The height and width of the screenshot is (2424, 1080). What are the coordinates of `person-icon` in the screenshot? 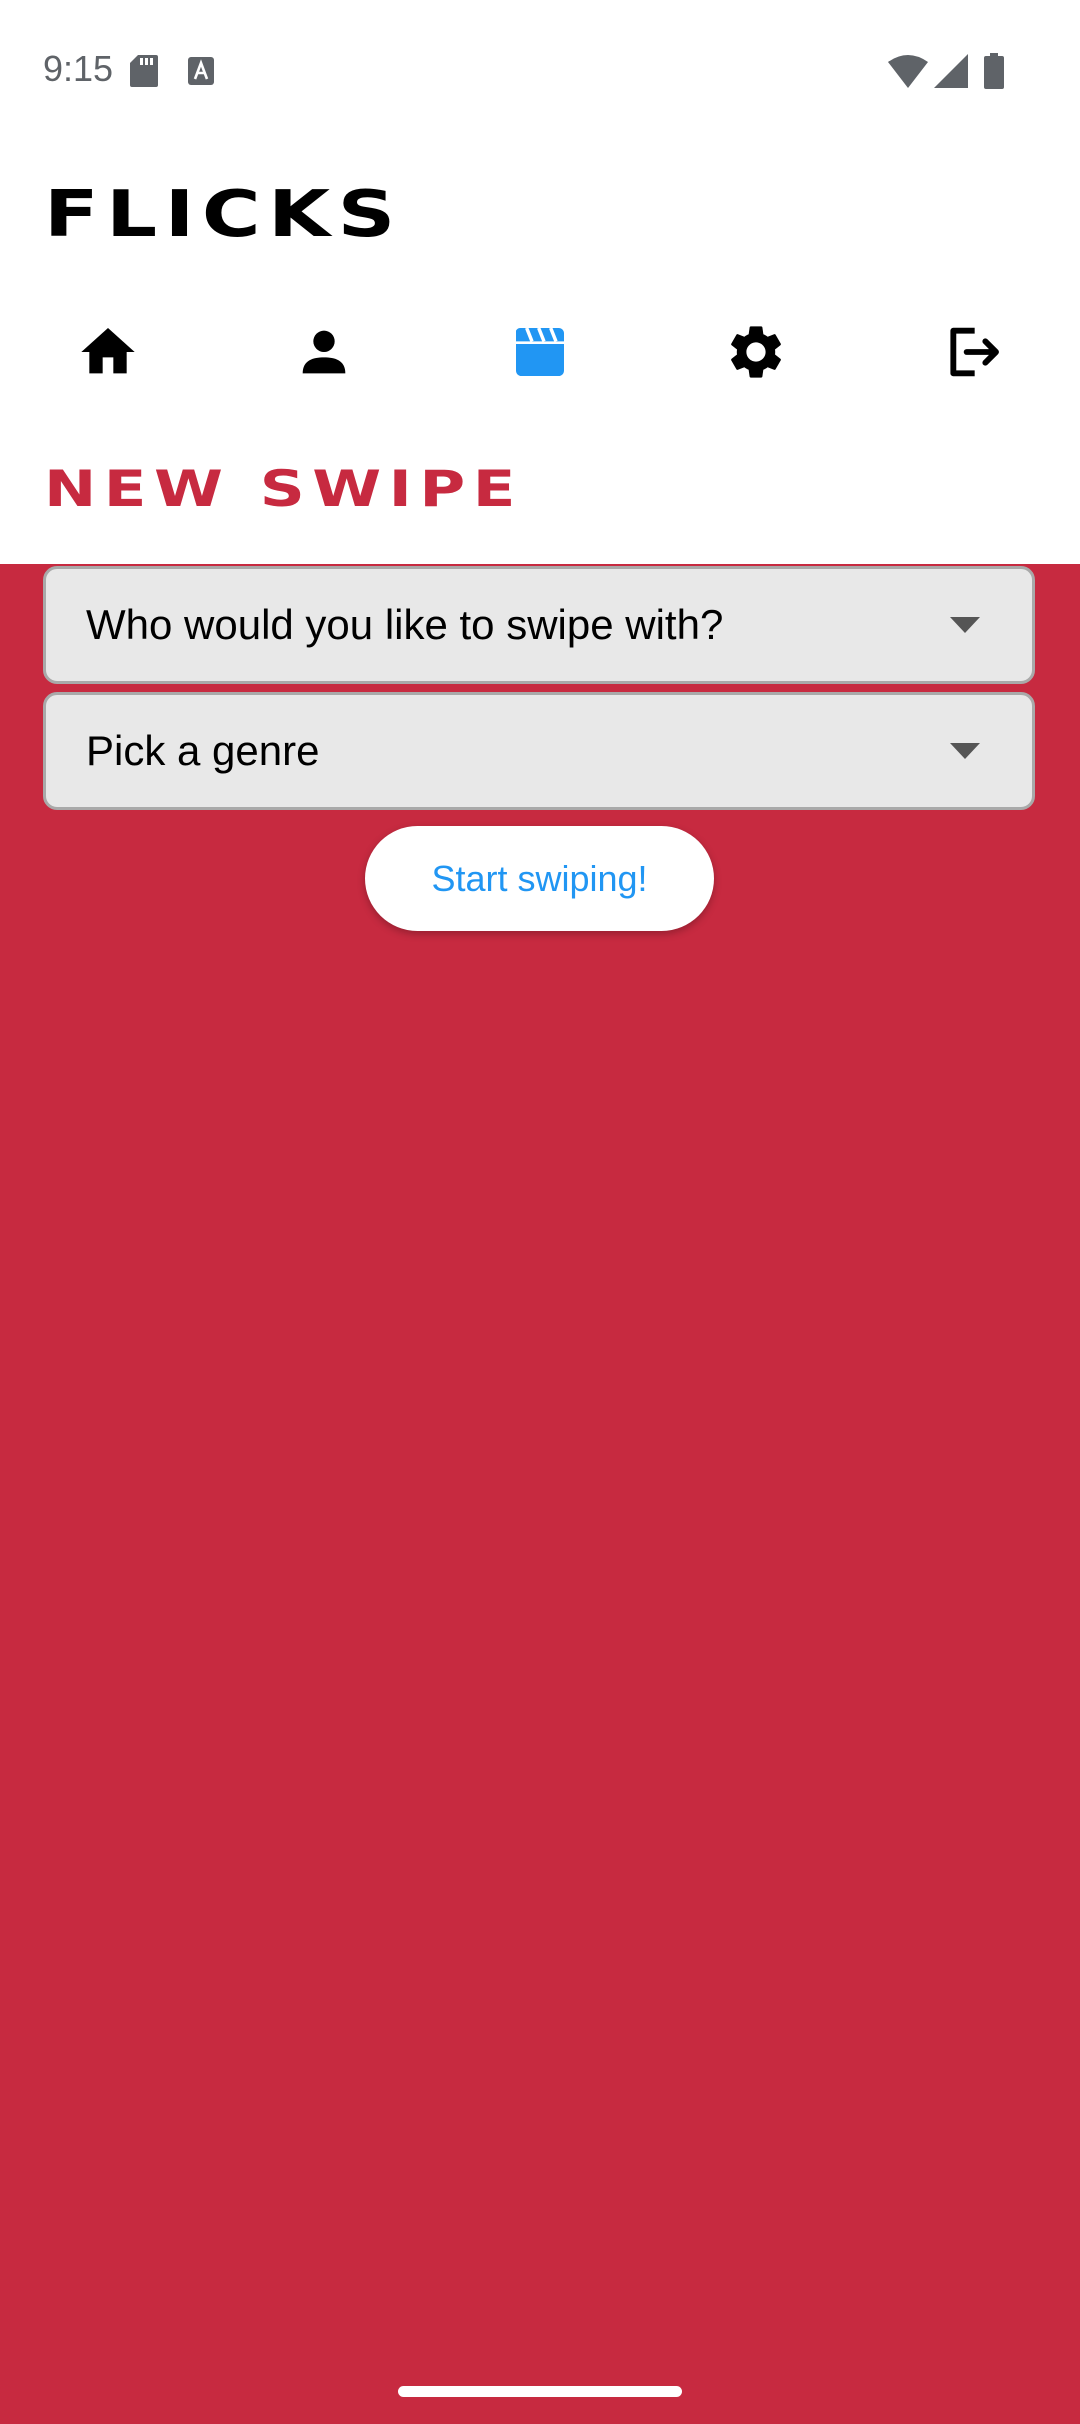 It's located at (324, 352).